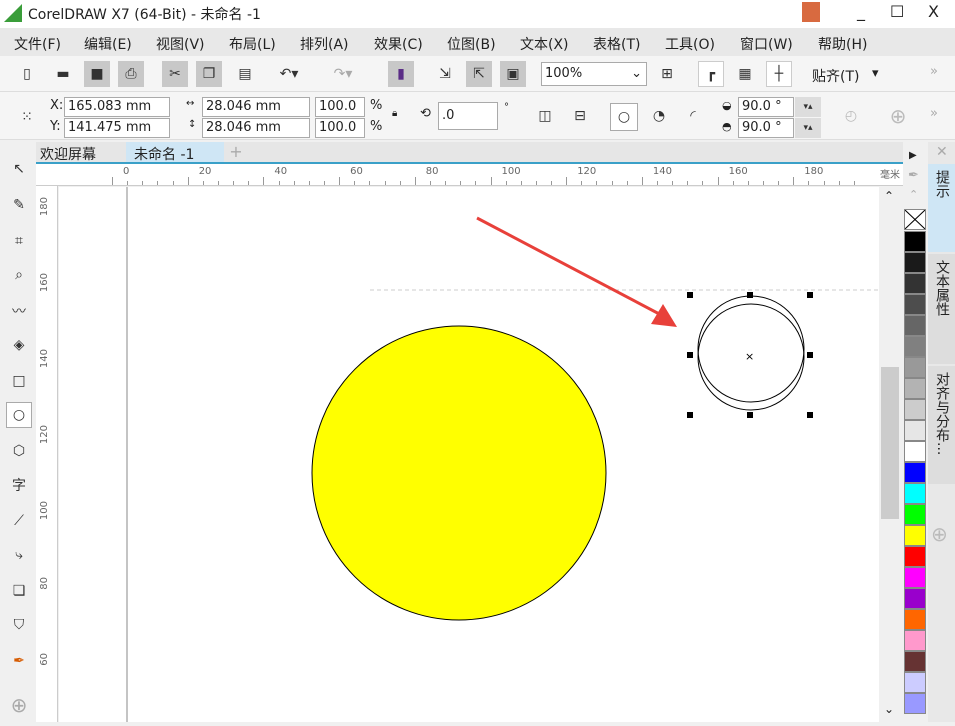 The image size is (955, 726). I want to click on lock-ratio-icon: 🔒︎, so click(394, 113).